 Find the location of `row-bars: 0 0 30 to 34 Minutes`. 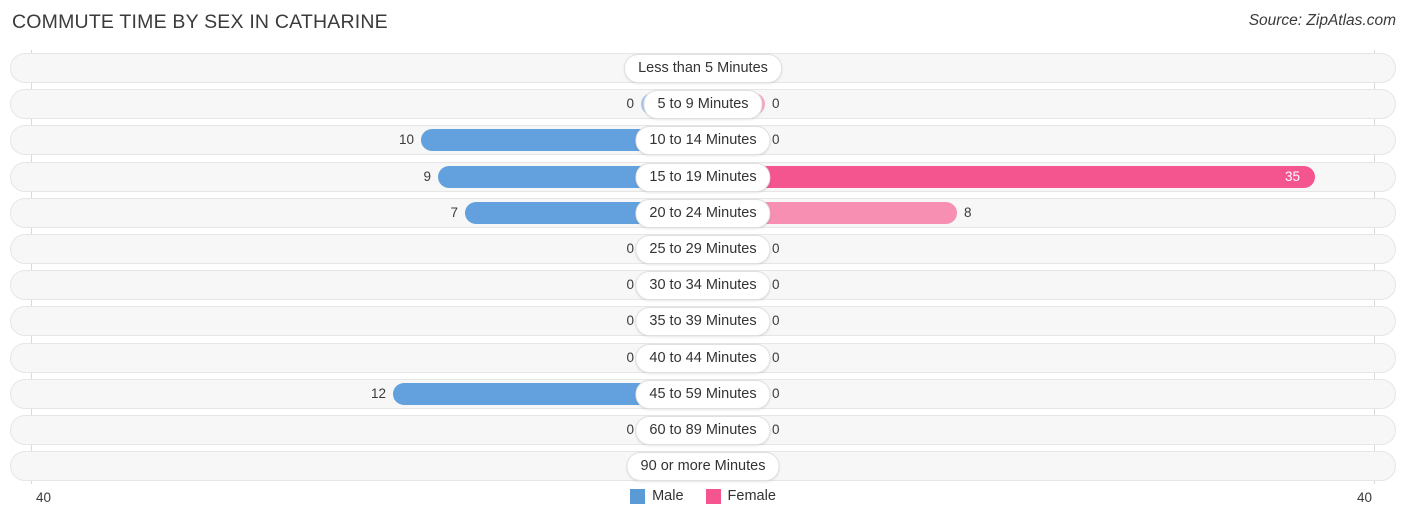

row-bars: 0 0 30 to 34 Minutes is located at coordinates (703, 285).